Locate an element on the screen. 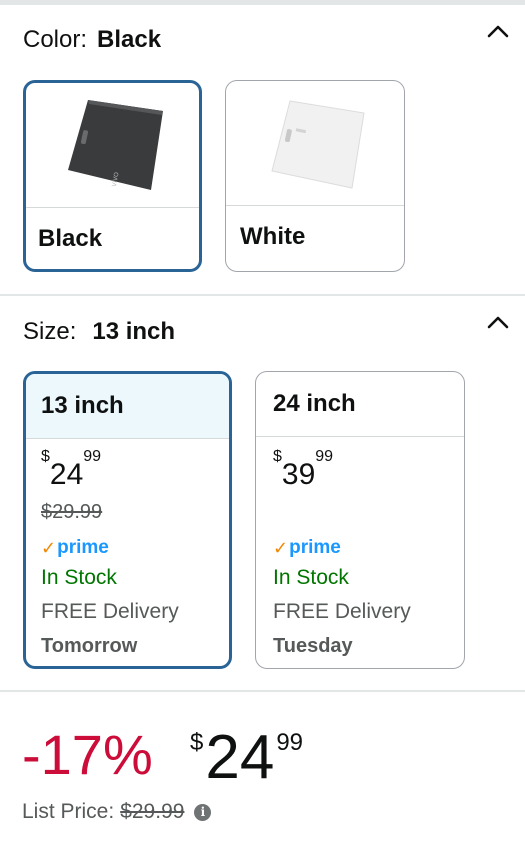 This screenshot has width=525, height=844. color-label: Color: is located at coordinates (55, 39).